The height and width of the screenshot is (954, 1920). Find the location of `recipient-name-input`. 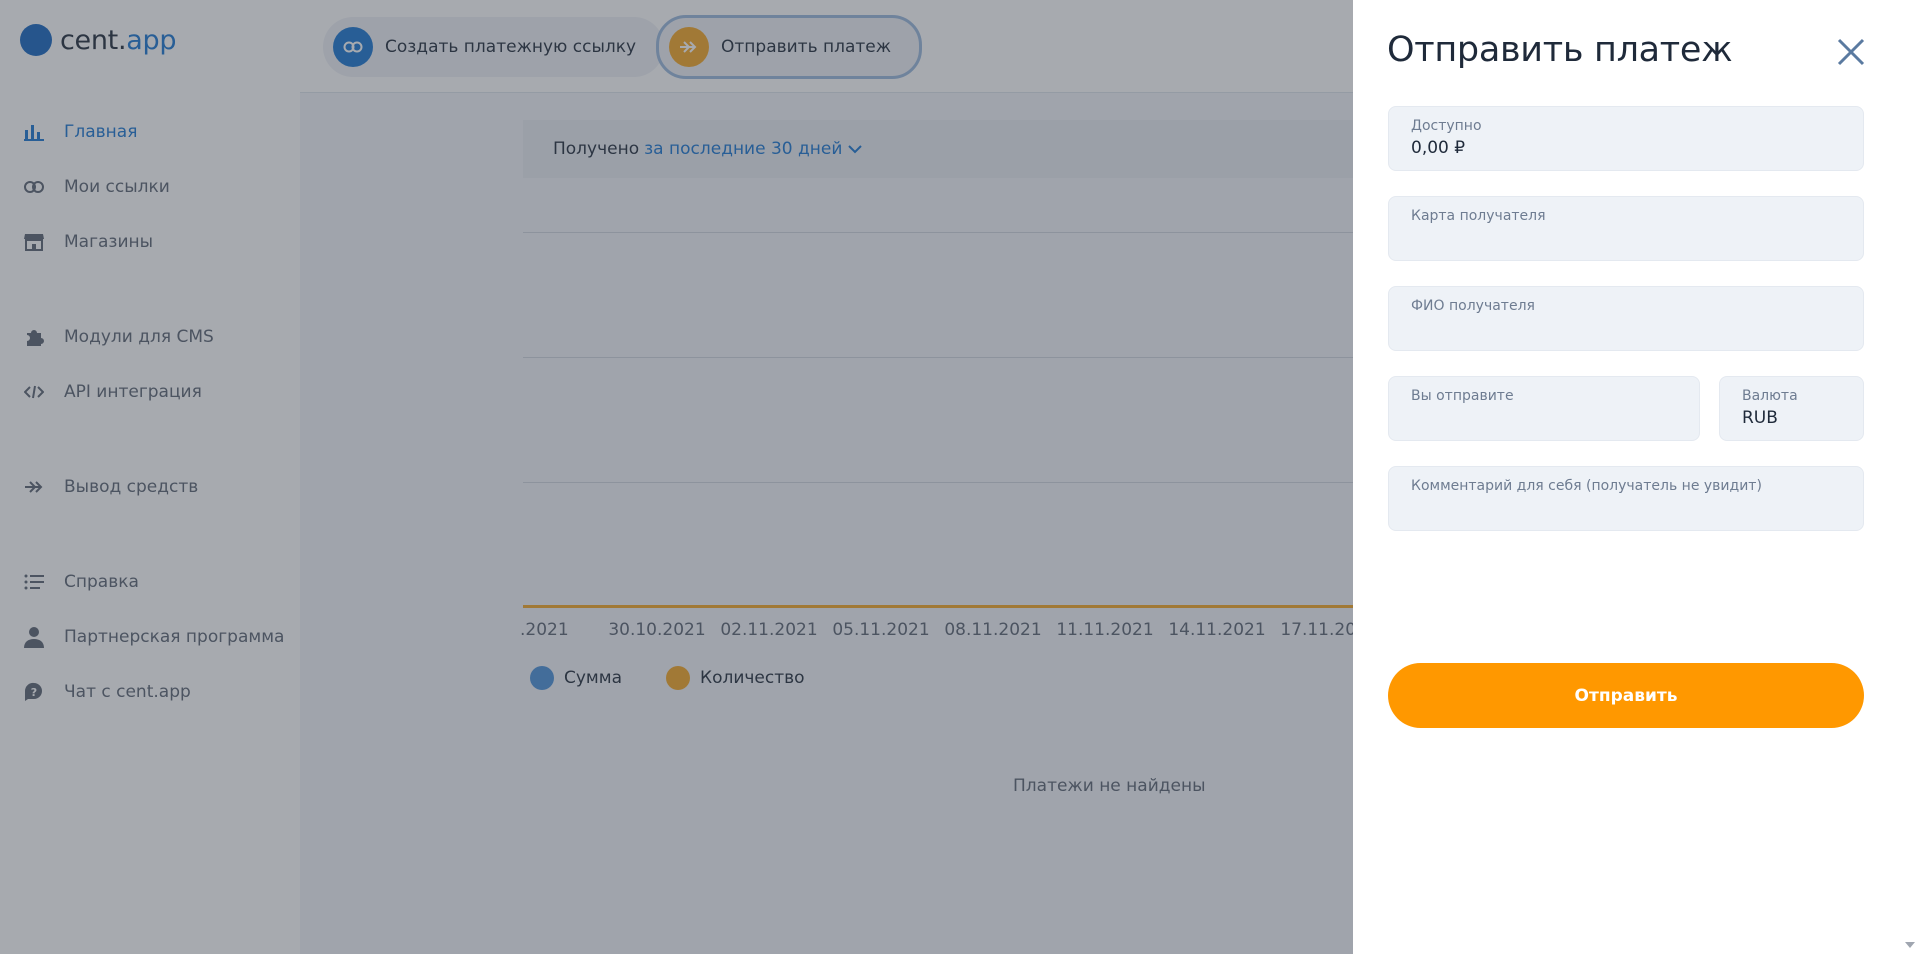

recipient-name-input is located at coordinates (1631, 330).